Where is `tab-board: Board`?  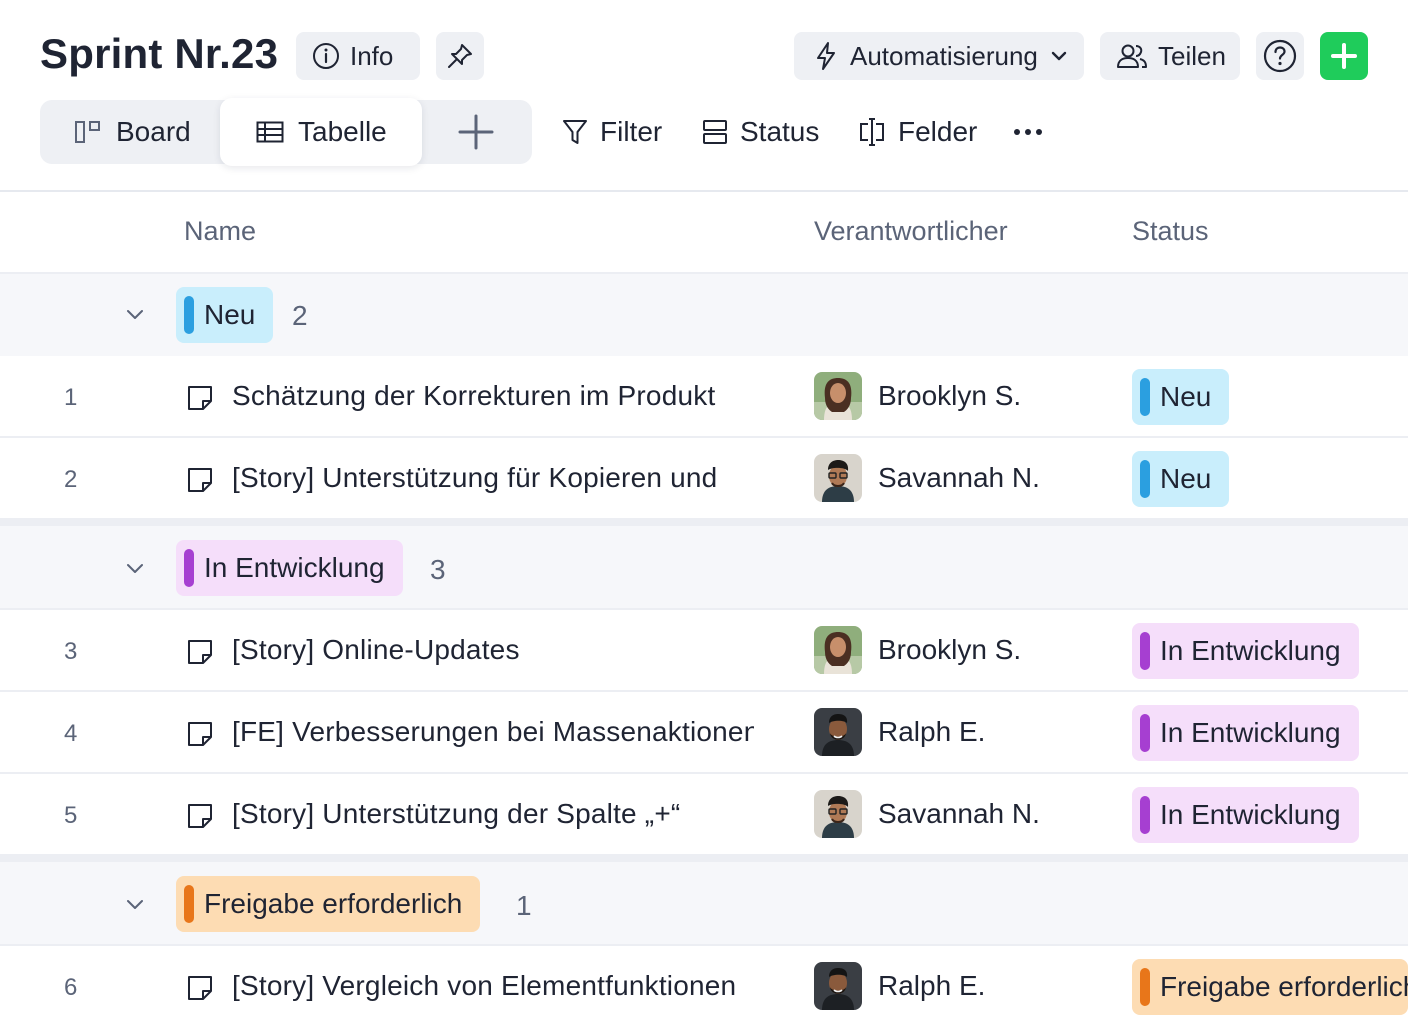
tab-board: Board is located at coordinates (132, 132).